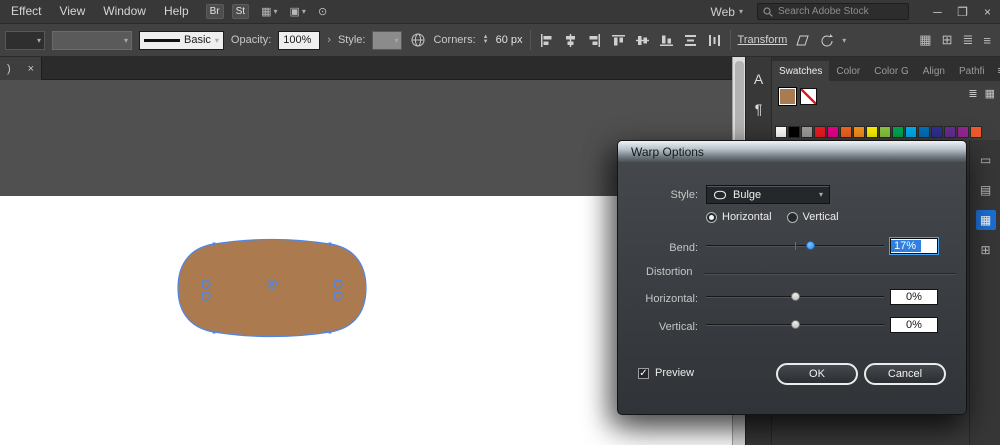 The image size is (1000, 445). I want to click on menu-window: Window, so click(124, 11).